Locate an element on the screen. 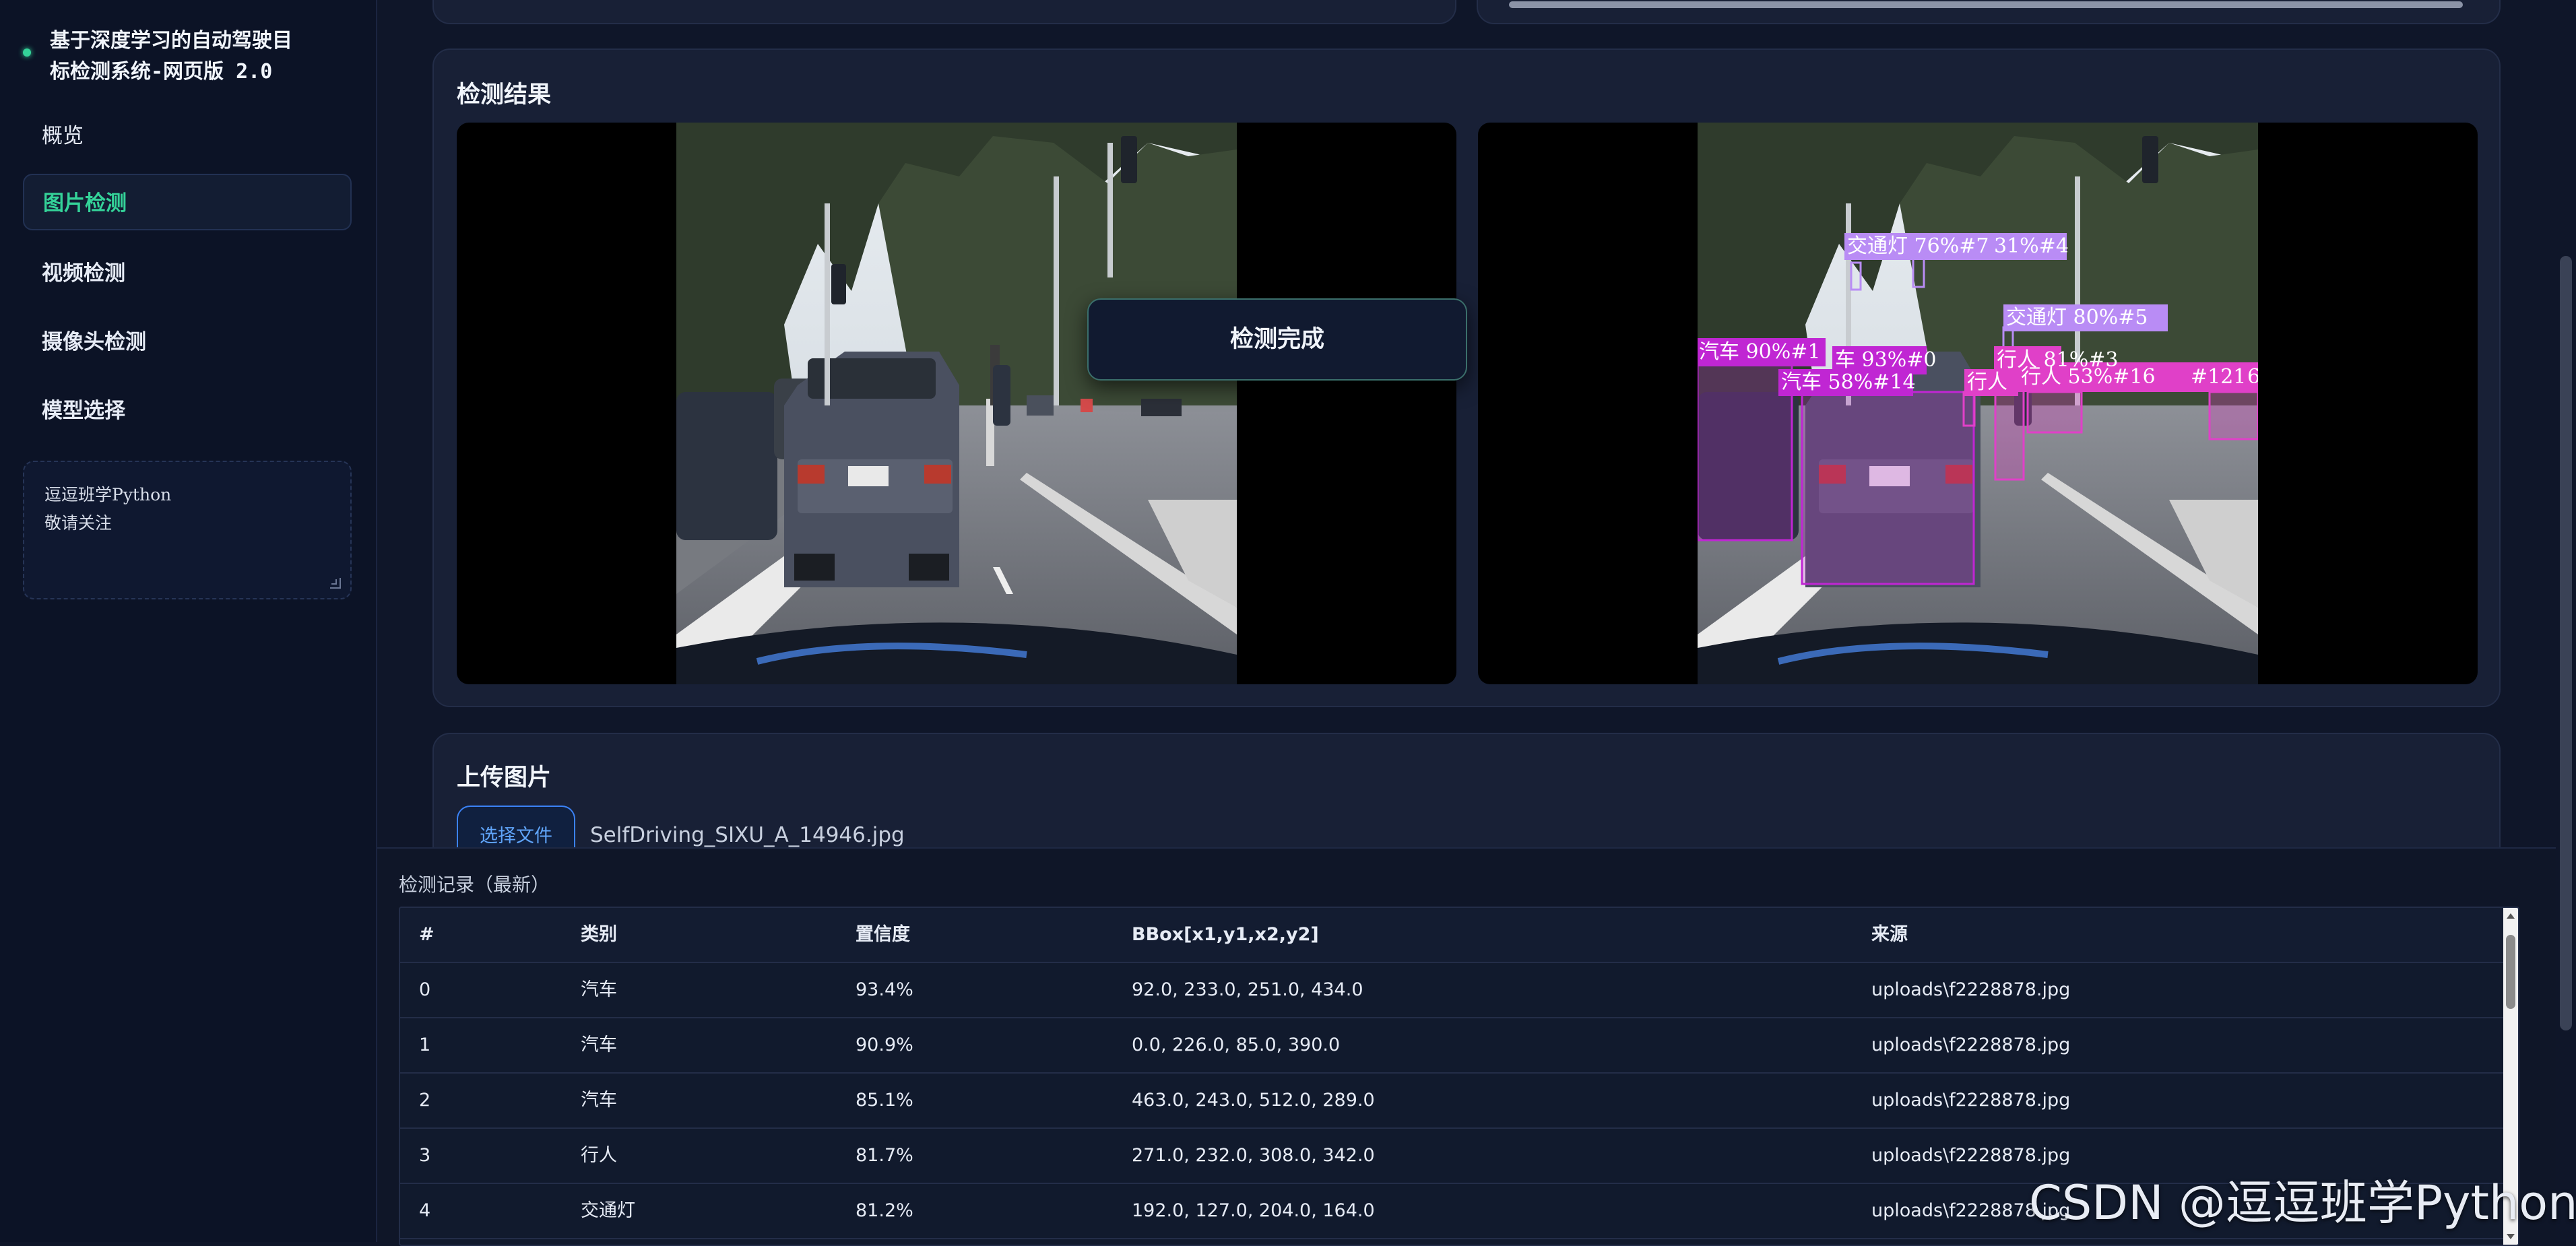 This screenshot has height=1246, width=2576. table-scroll-thumb is located at coordinates (2511, 972).